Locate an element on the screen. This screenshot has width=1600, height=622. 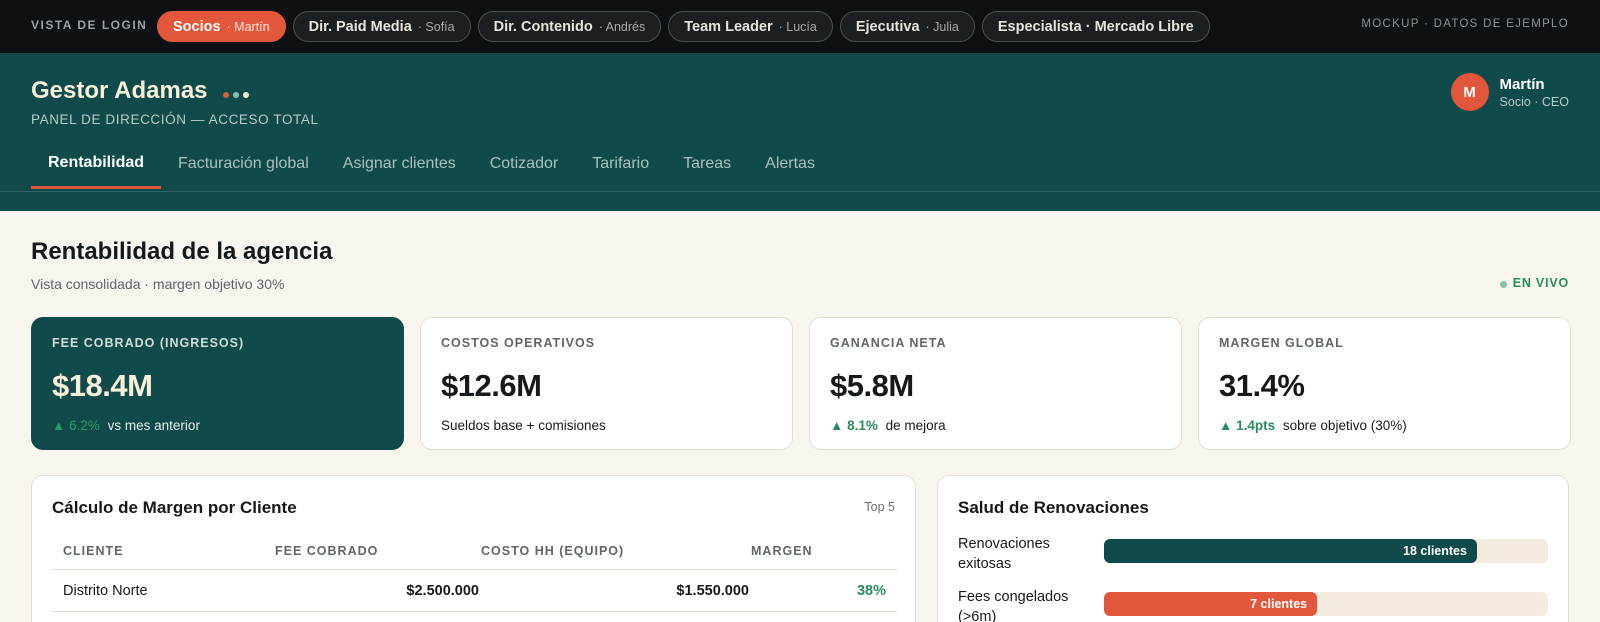
kpi-value: 31.4% is located at coordinates (1262, 385).